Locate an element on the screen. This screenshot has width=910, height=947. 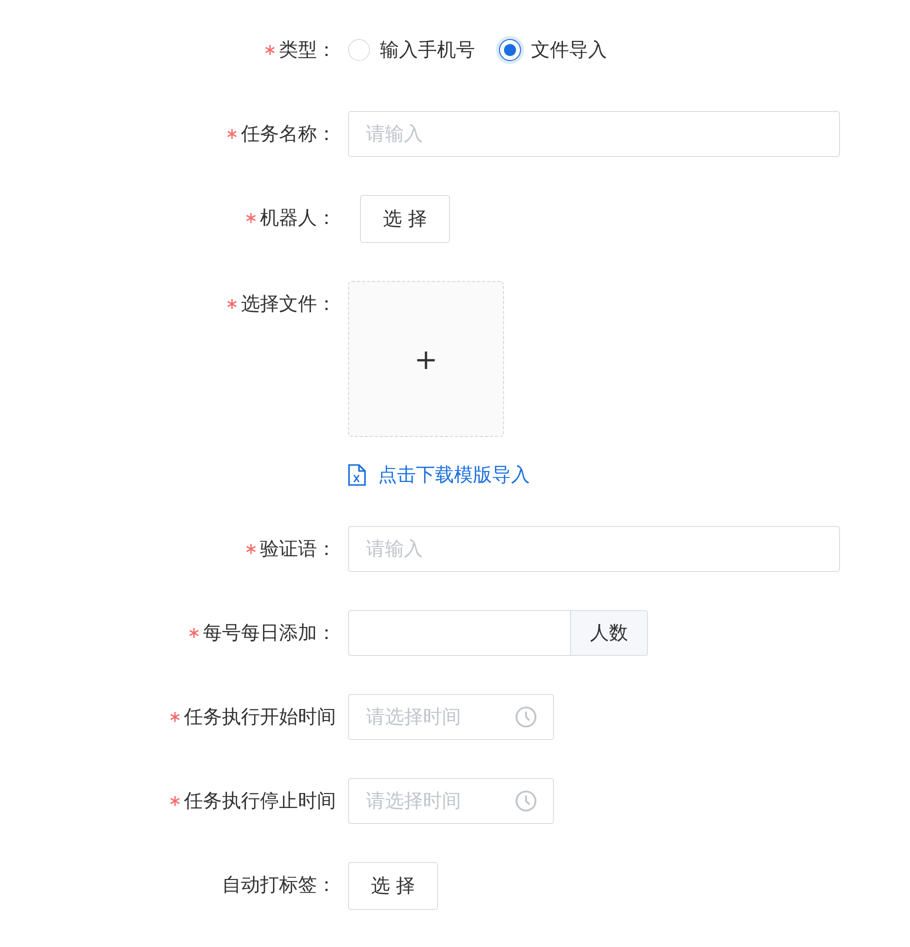
upload-area: + is located at coordinates (426, 359).